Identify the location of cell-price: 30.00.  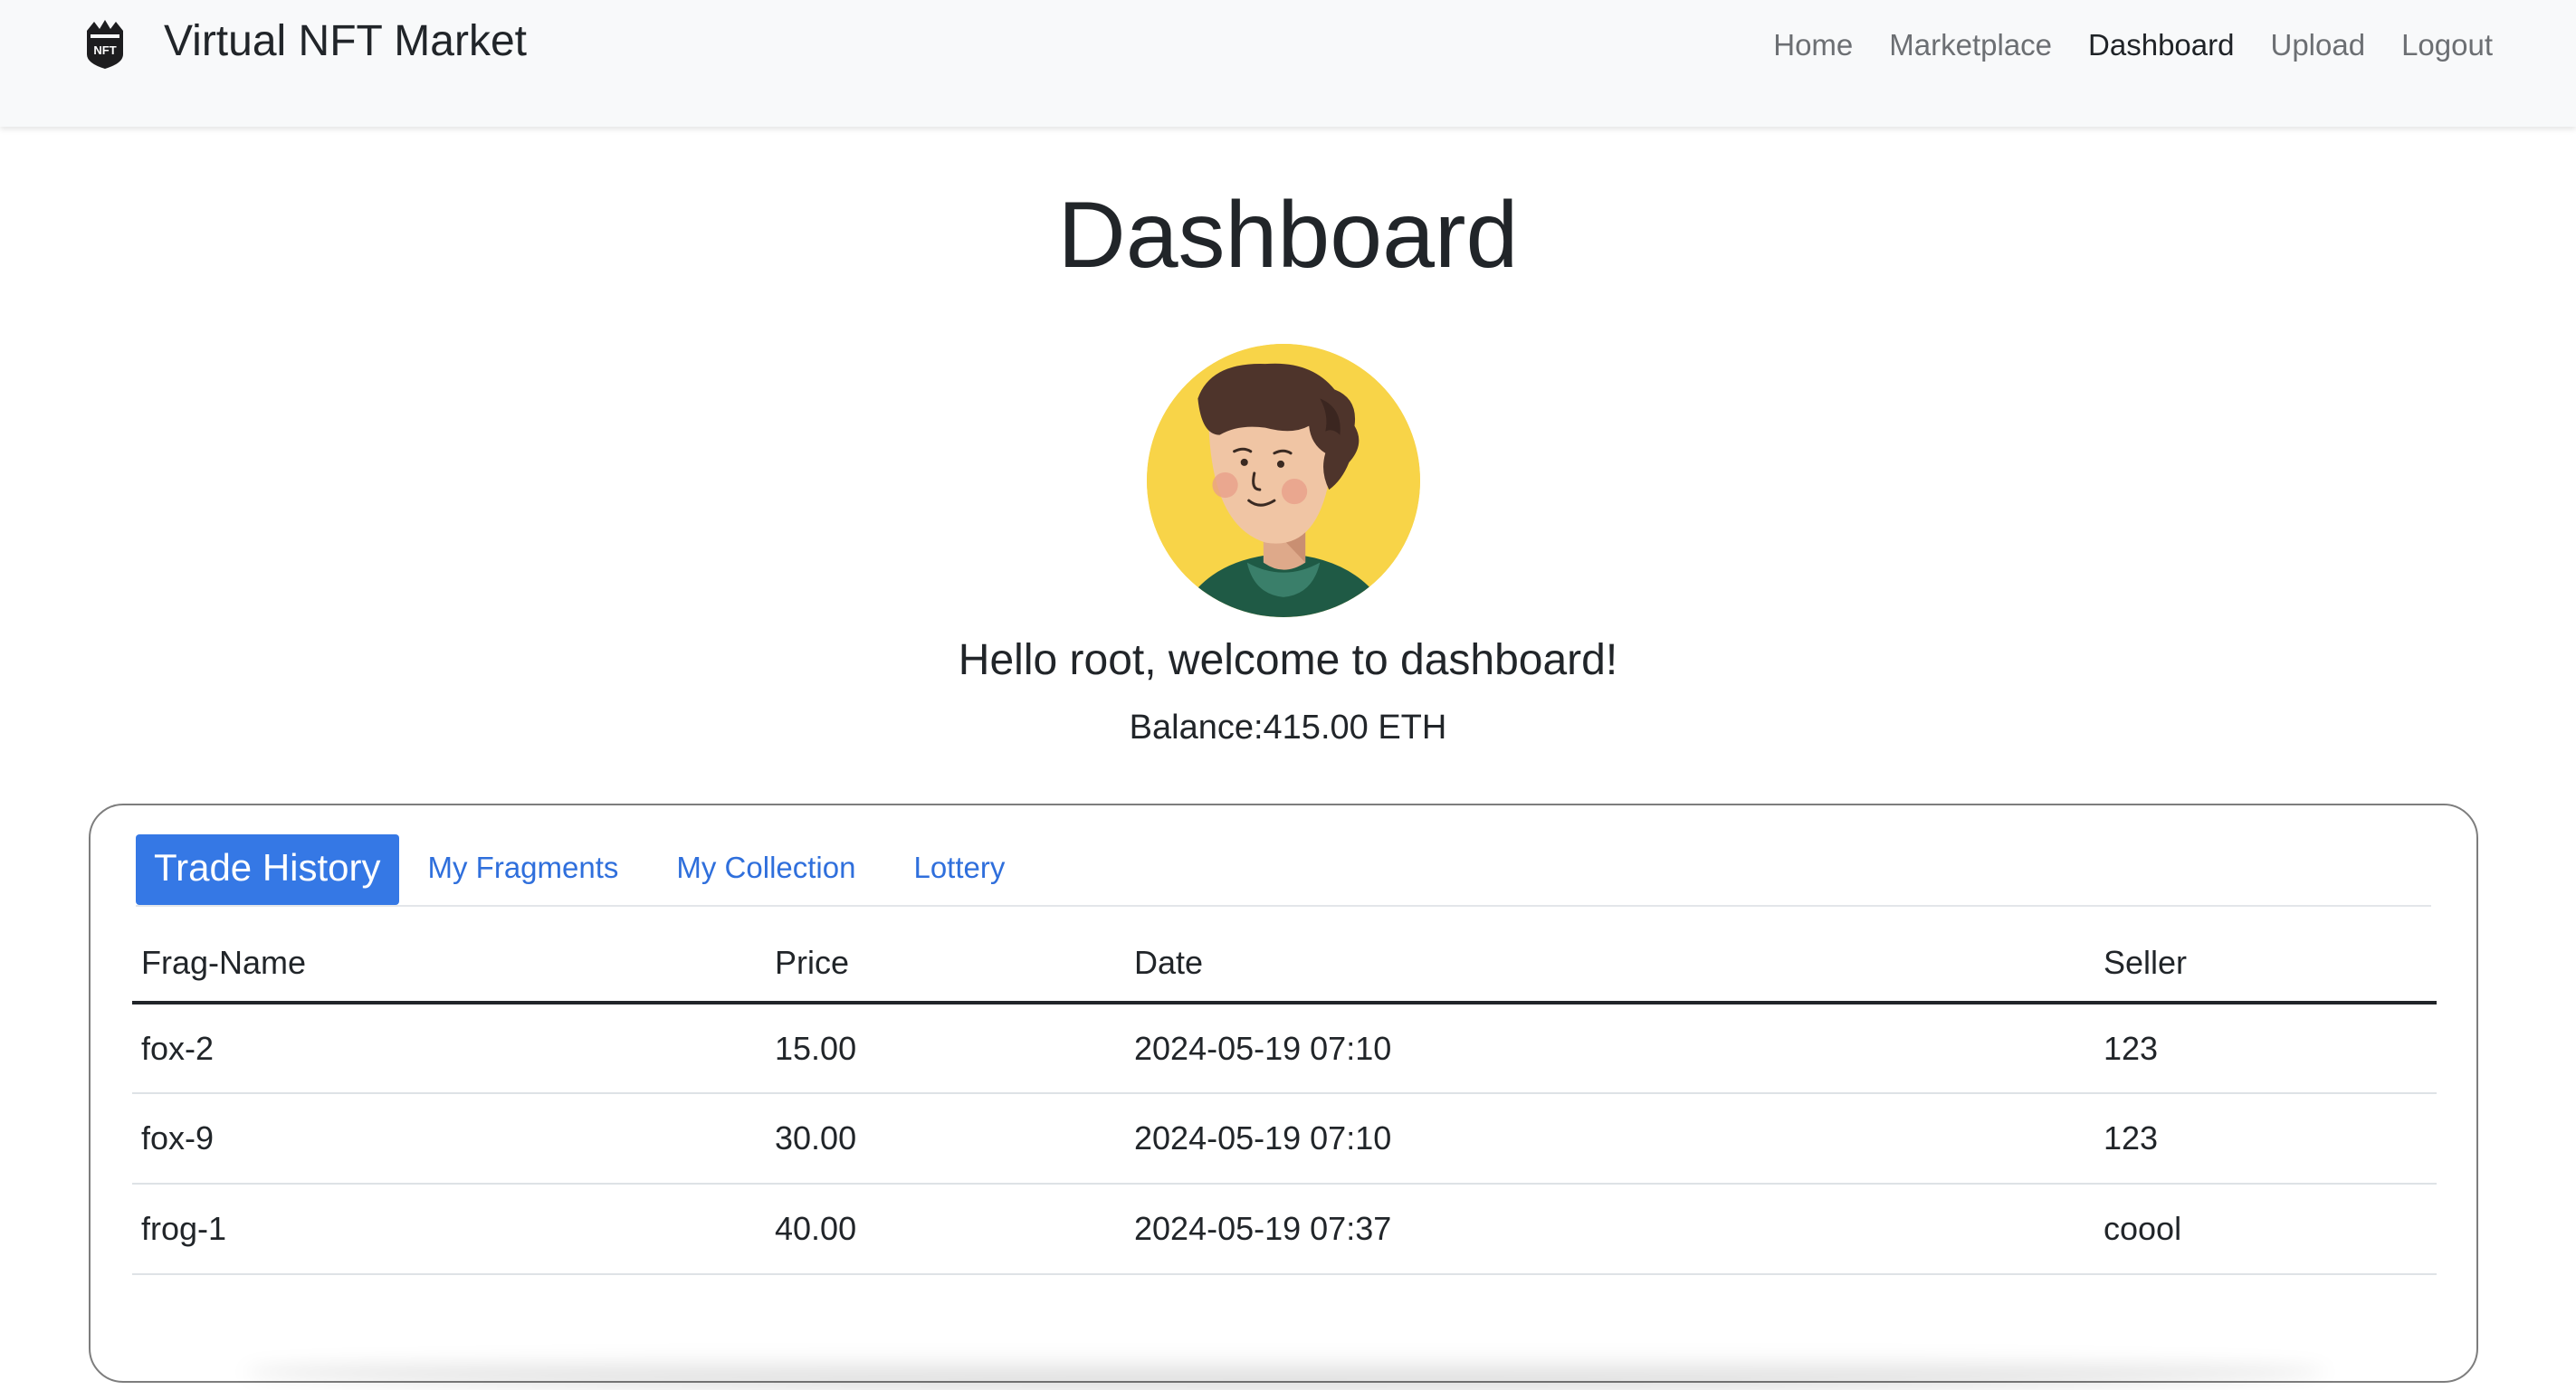
(945, 1139).